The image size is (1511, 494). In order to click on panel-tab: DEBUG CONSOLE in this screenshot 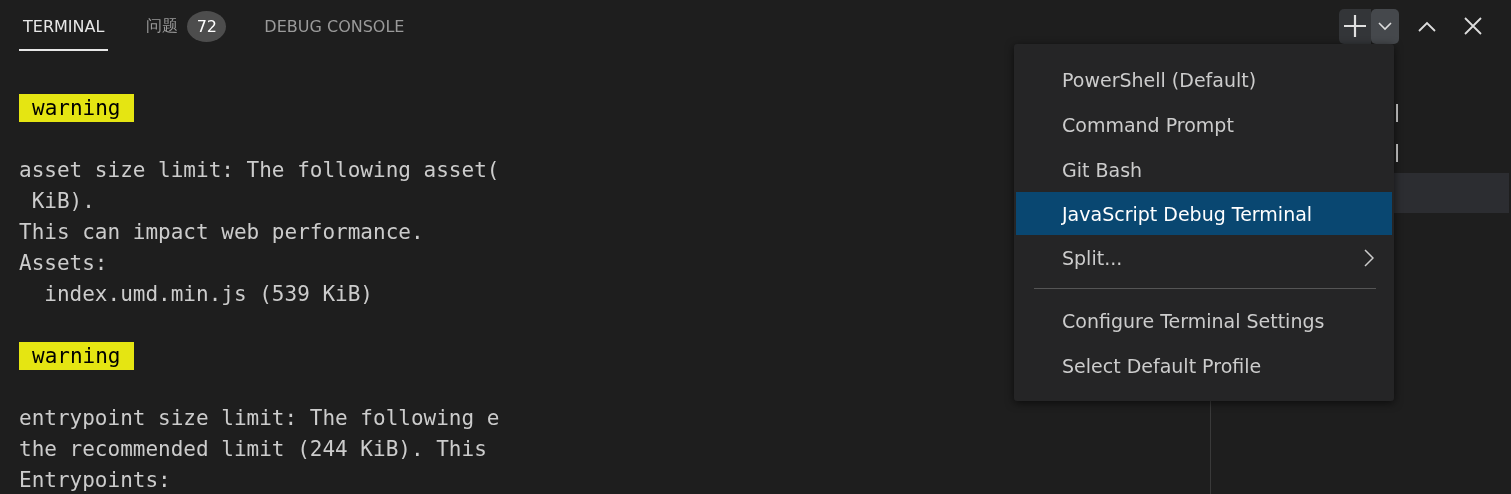, I will do `click(334, 26)`.